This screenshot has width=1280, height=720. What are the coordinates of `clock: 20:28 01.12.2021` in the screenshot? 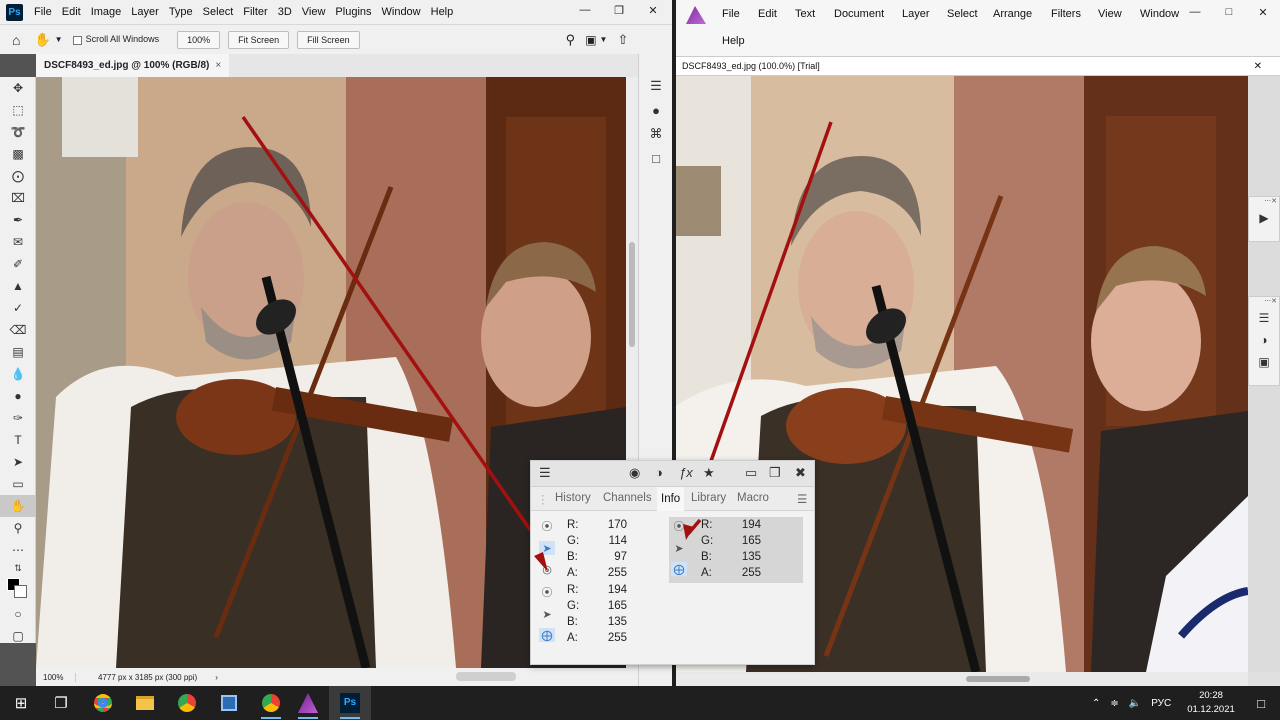 It's located at (1211, 703).